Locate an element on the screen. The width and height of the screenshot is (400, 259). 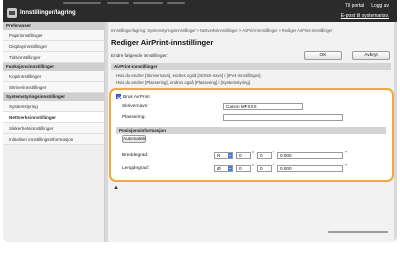
cancel-button: Avbryt is located at coordinates (371, 55).